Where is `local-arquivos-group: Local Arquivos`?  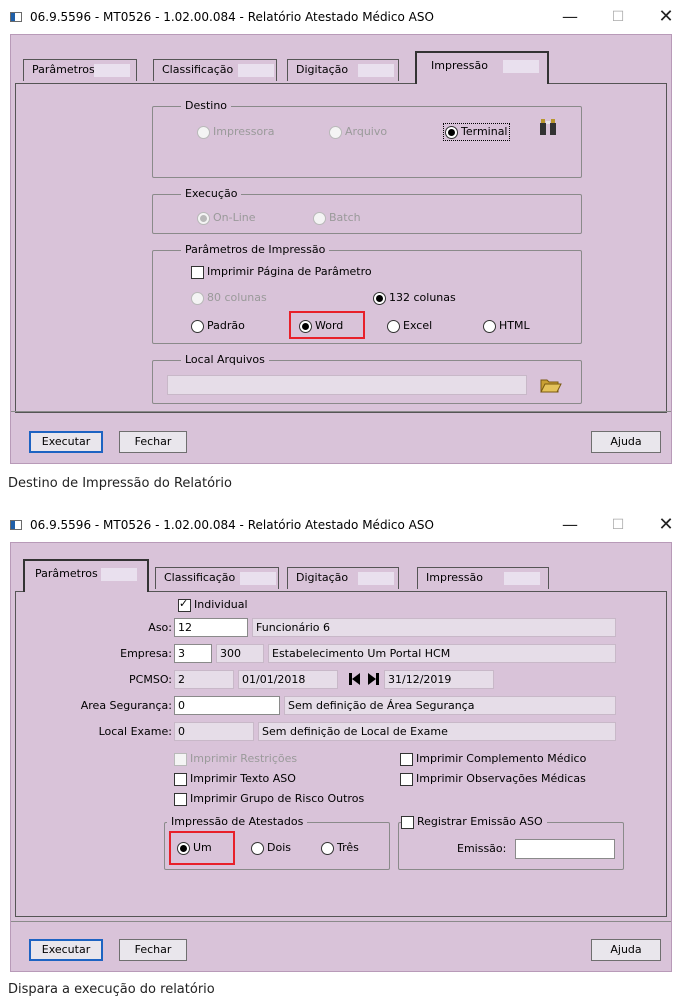
local-arquivos-group: Local Arquivos is located at coordinates (367, 378).